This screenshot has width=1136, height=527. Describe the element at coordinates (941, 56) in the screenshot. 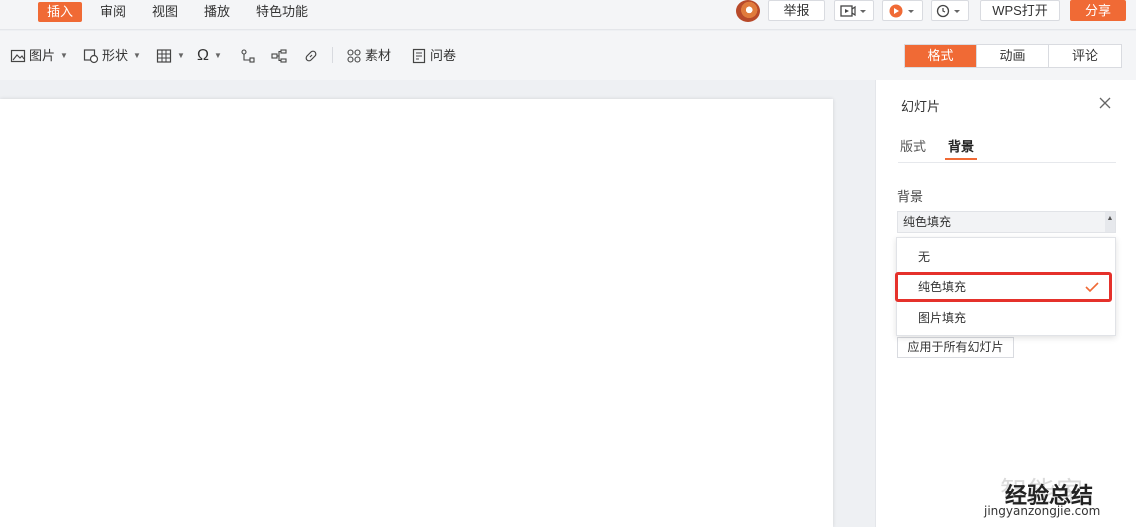

I see `tab-format: 格式` at that location.